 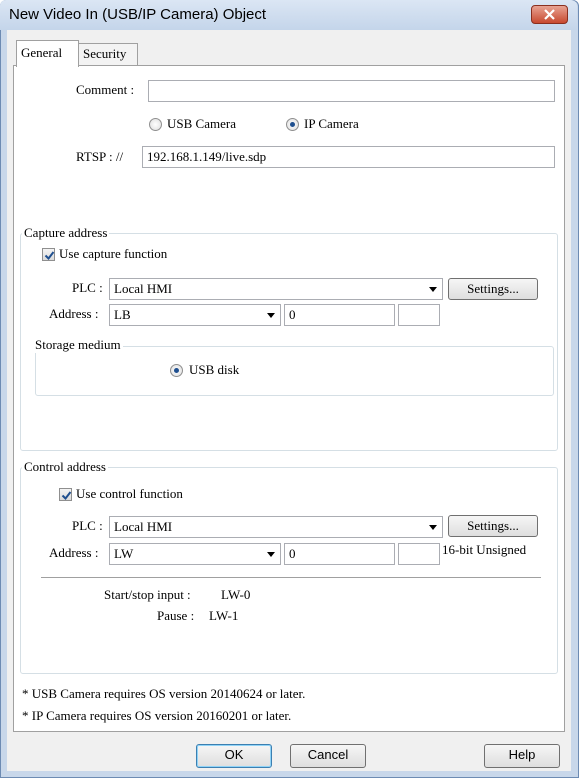 I want to click on capture-plc-label: PLC :, so click(x=87, y=287).